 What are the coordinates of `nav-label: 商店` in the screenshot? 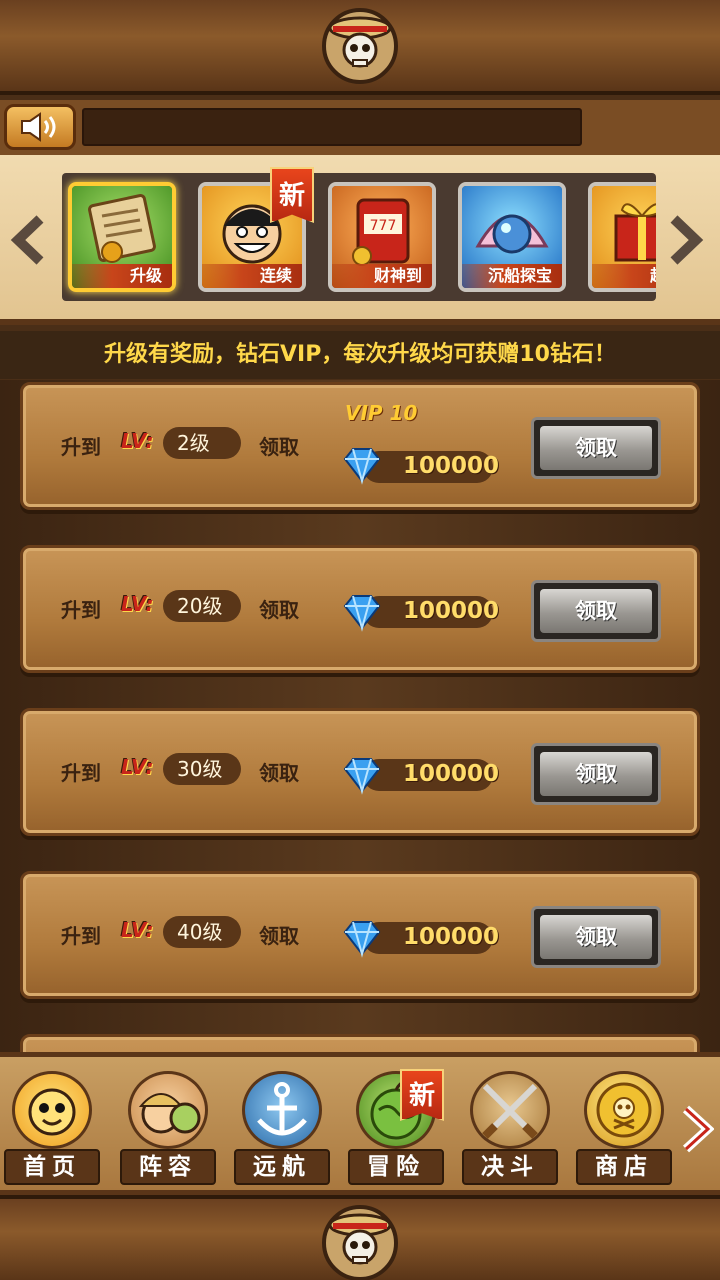 It's located at (624, 1167).